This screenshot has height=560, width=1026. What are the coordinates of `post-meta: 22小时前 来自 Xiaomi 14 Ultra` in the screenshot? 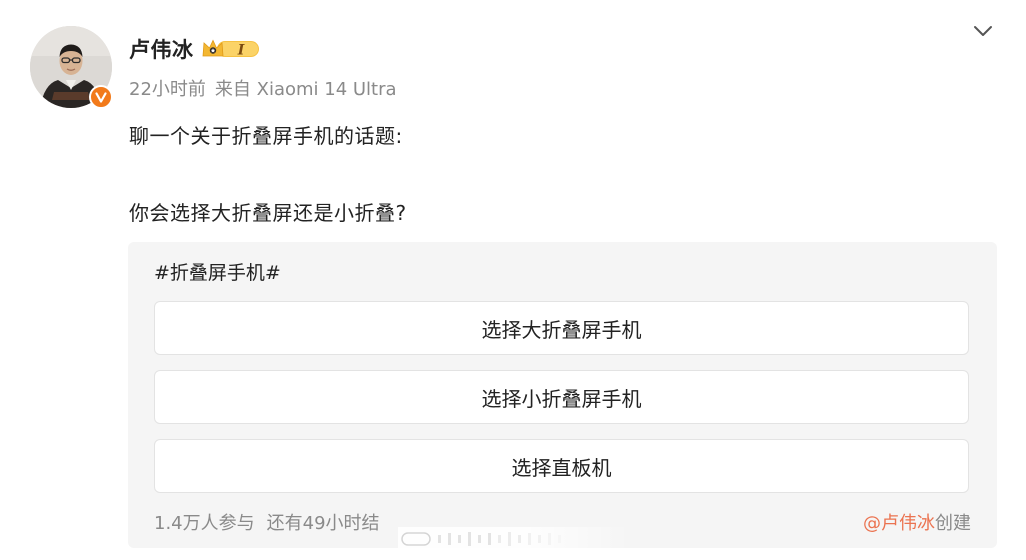 It's located at (263, 88).